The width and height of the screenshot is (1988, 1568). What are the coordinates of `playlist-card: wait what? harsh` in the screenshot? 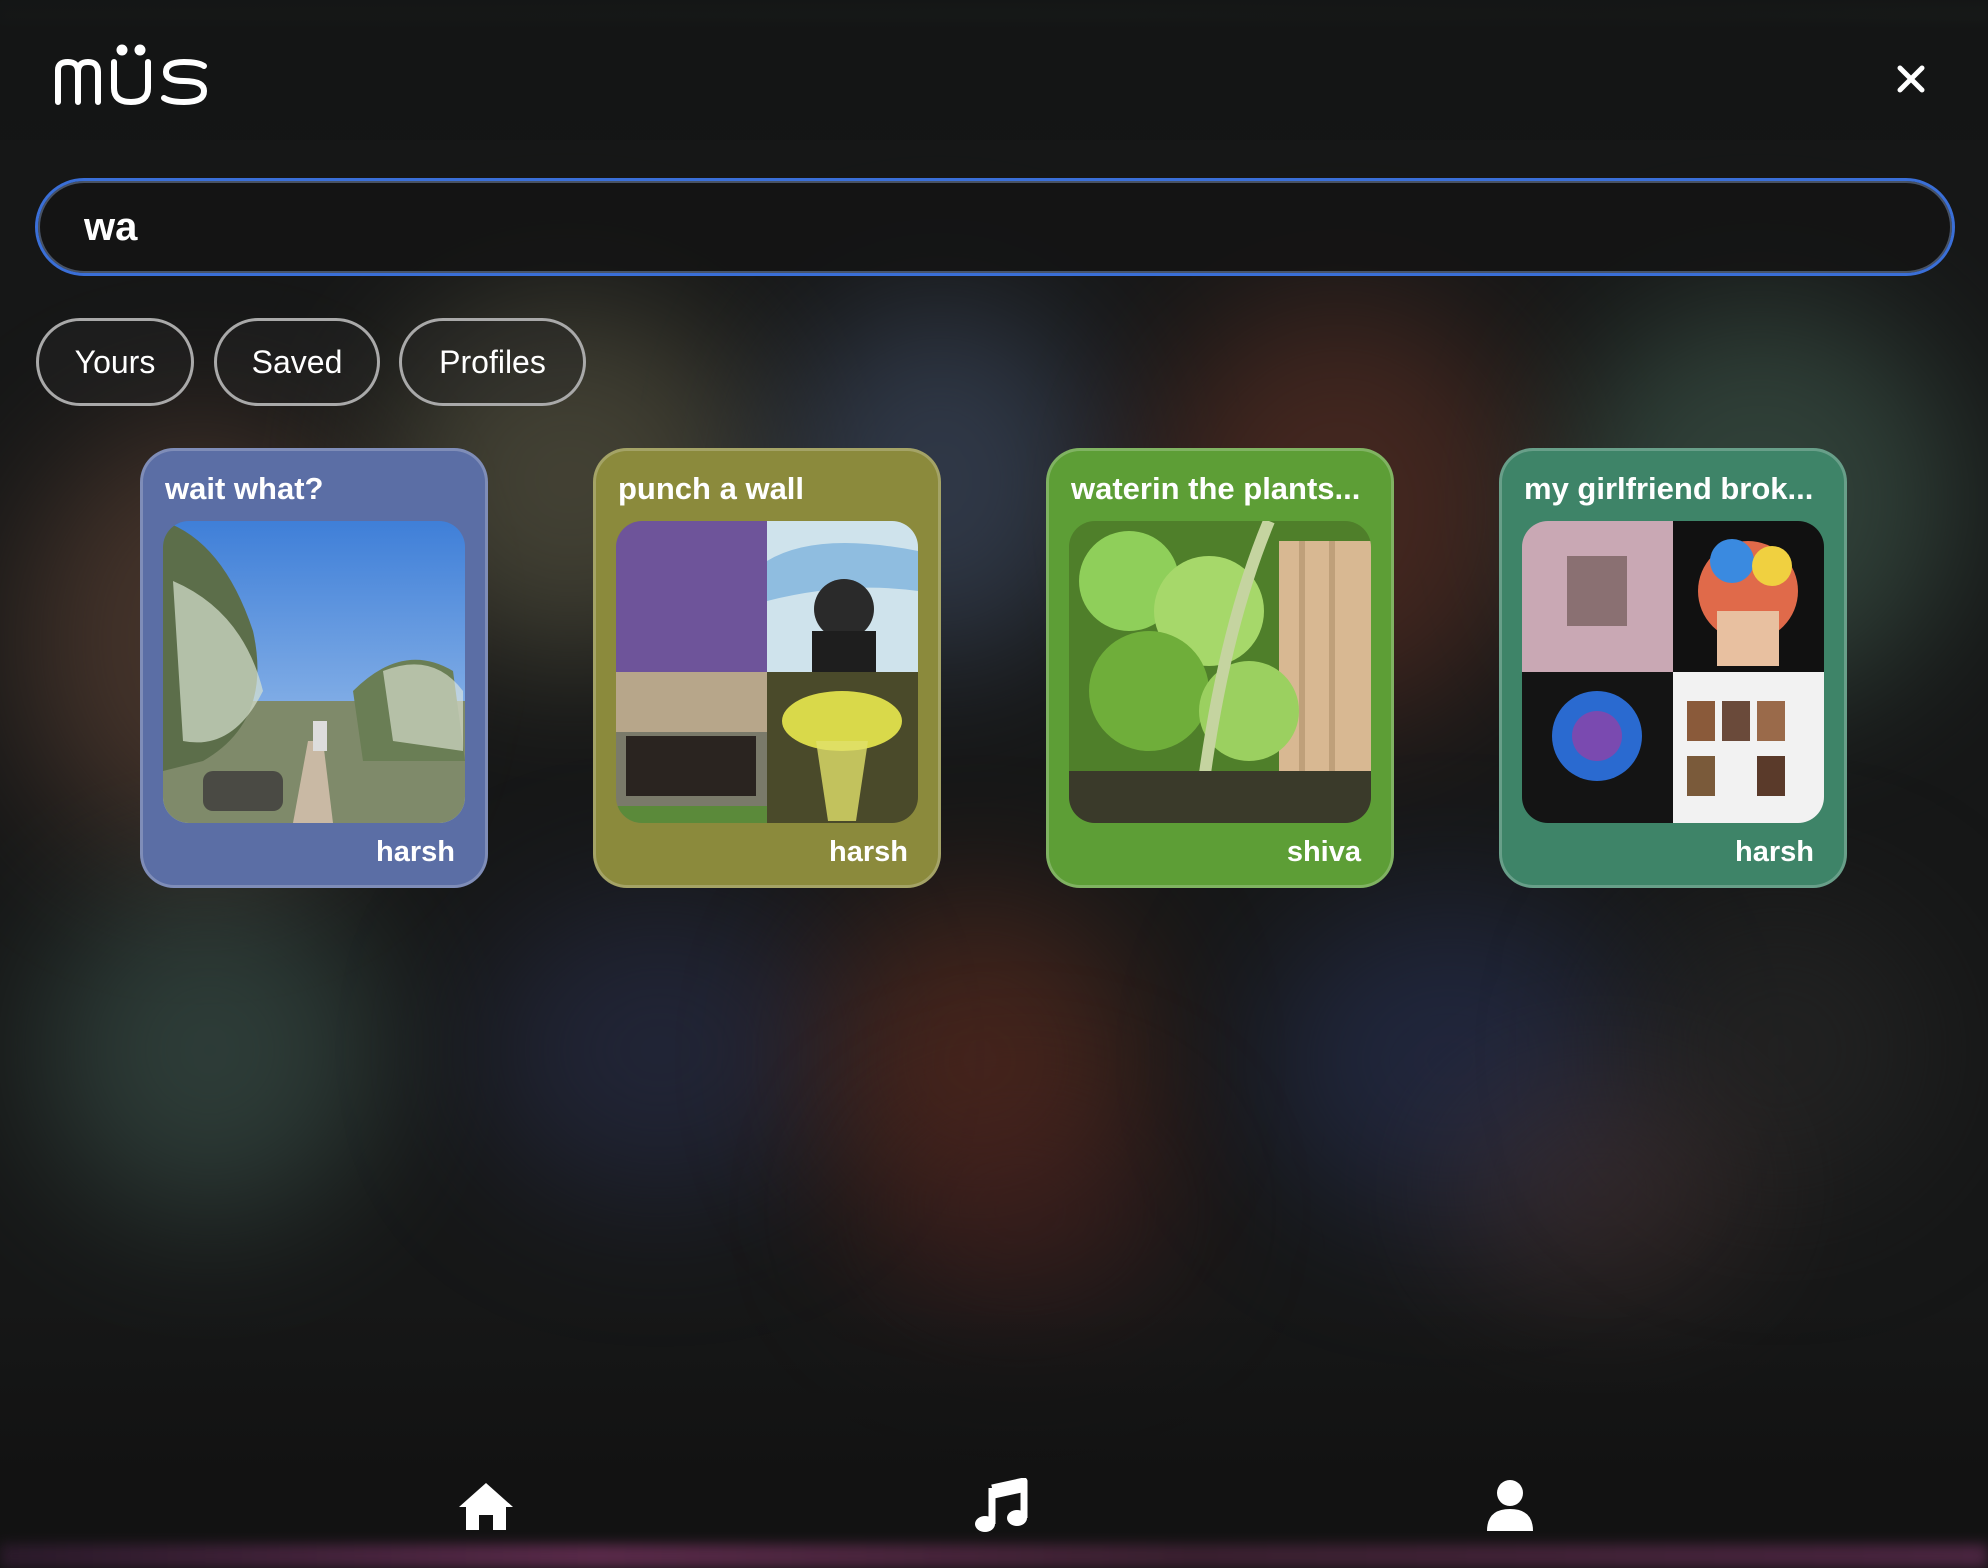 It's located at (314, 668).